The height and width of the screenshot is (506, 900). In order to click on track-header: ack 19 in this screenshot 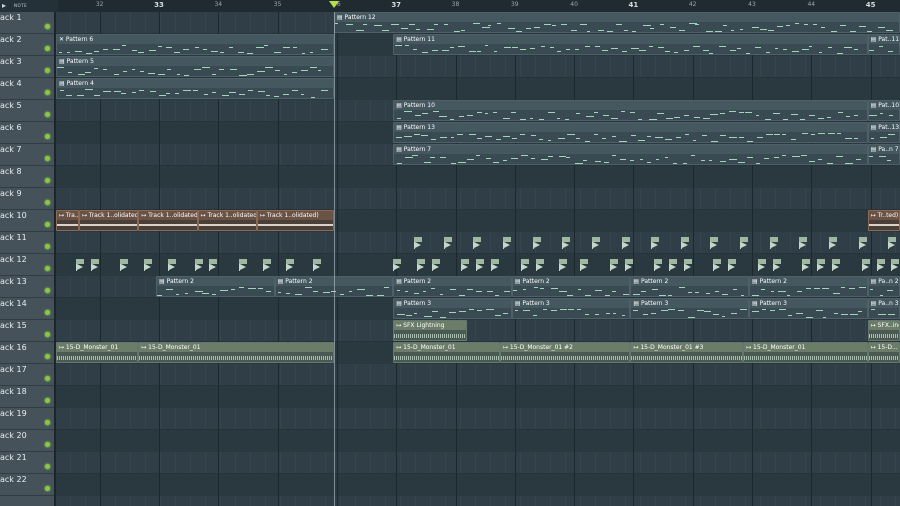, I will do `click(27, 419)`.